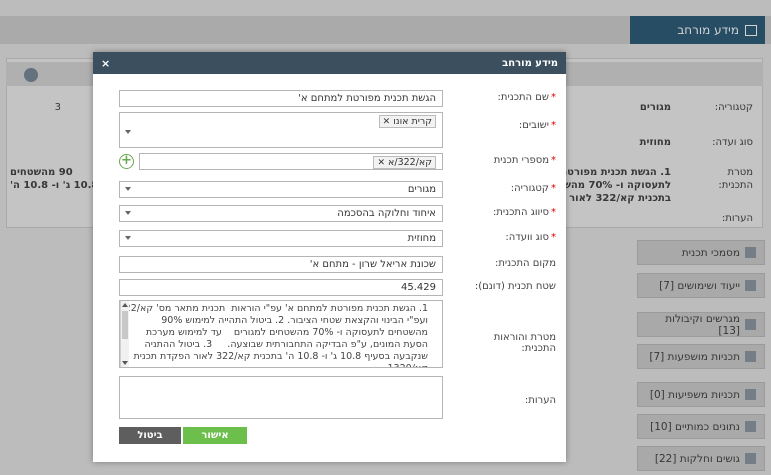 This screenshot has height=475, width=771. What do you see at coordinates (524, 343) in the screenshot?
I see `purpose-label: מטרת והוראות התכנית:` at bounding box center [524, 343].